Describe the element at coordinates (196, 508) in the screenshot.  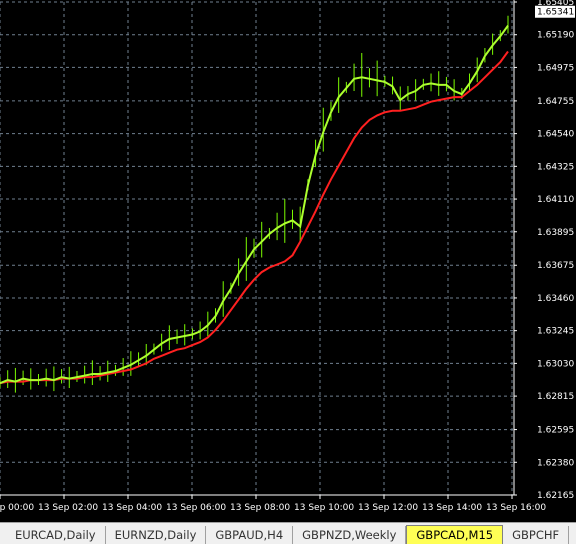
I see `time-tick-label: 13 Sep 06:00` at that location.